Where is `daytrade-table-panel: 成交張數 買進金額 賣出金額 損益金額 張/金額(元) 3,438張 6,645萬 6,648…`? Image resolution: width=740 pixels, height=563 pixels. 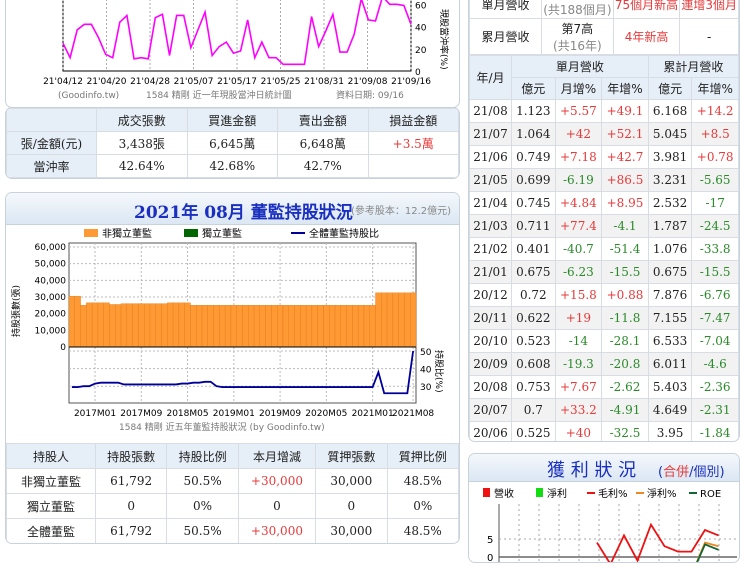 daytrade-table-panel: 成交張數 買進金額 賣出金額 損益金額 張/金額(元) 3,438張 6,645萬 6,648… is located at coordinates (232, 143).